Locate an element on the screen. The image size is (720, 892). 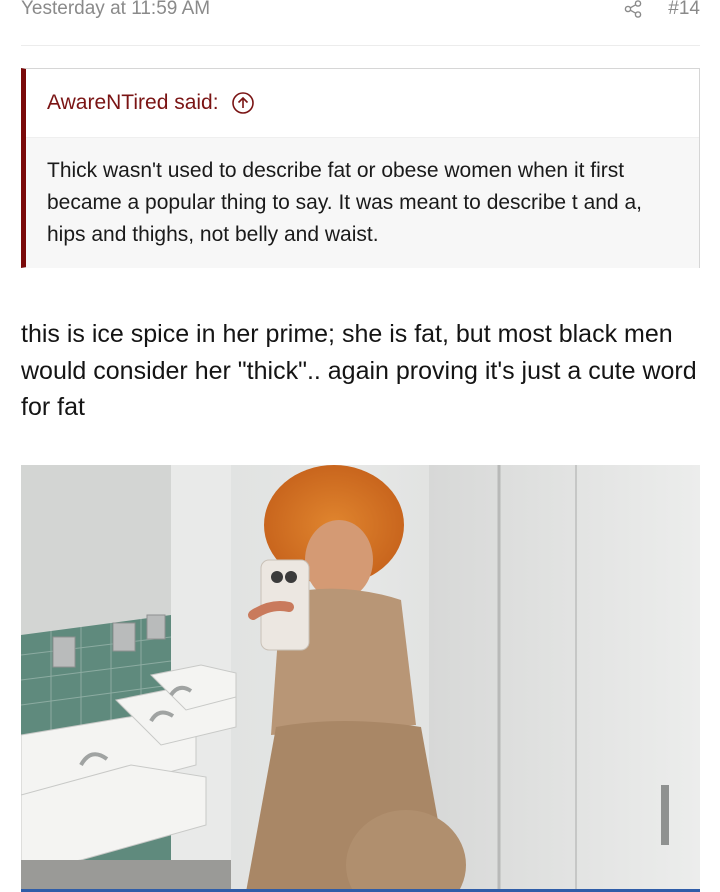
quote-header: AwareNTired said: is located at coordinates (362, 103).